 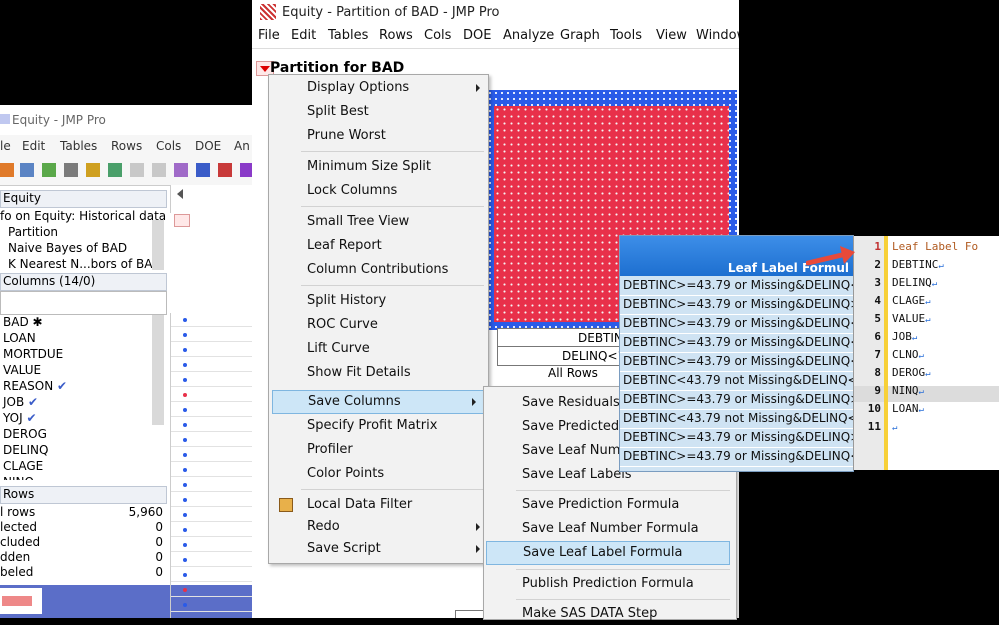 What do you see at coordinates (35, 354) in the screenshot?
I see `column-item: MORTDUE` at bounding box center [35, 354].